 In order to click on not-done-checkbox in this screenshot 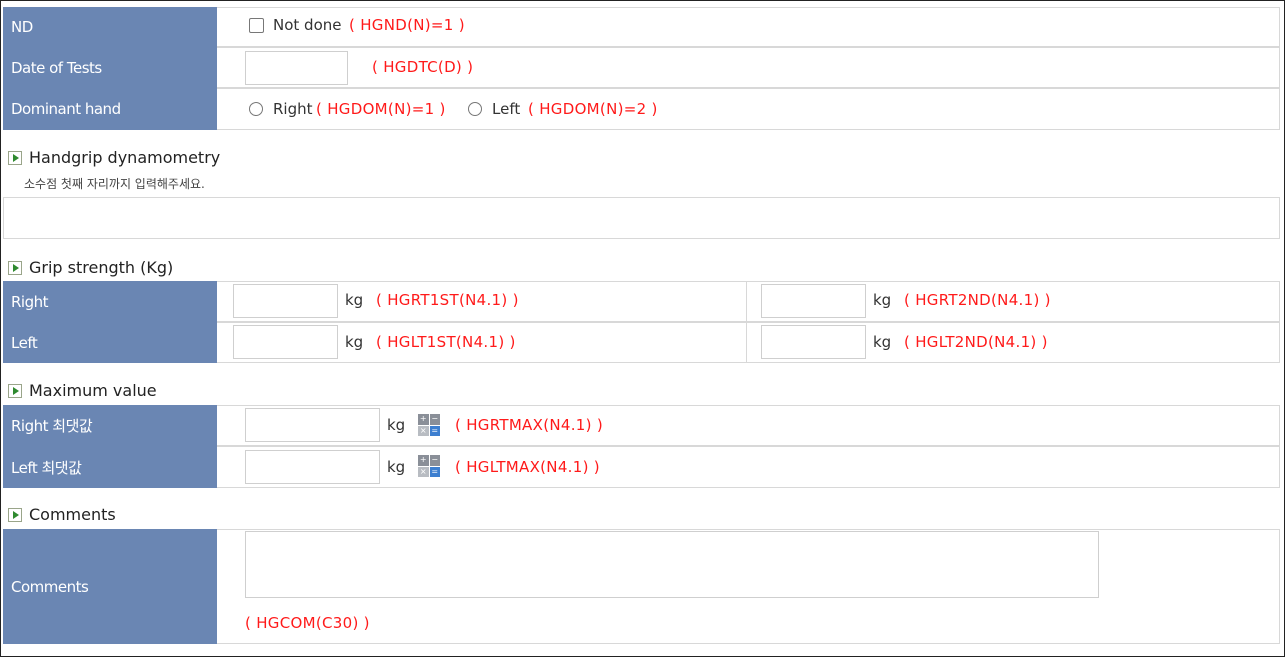, I will do `click(256, 25)`.